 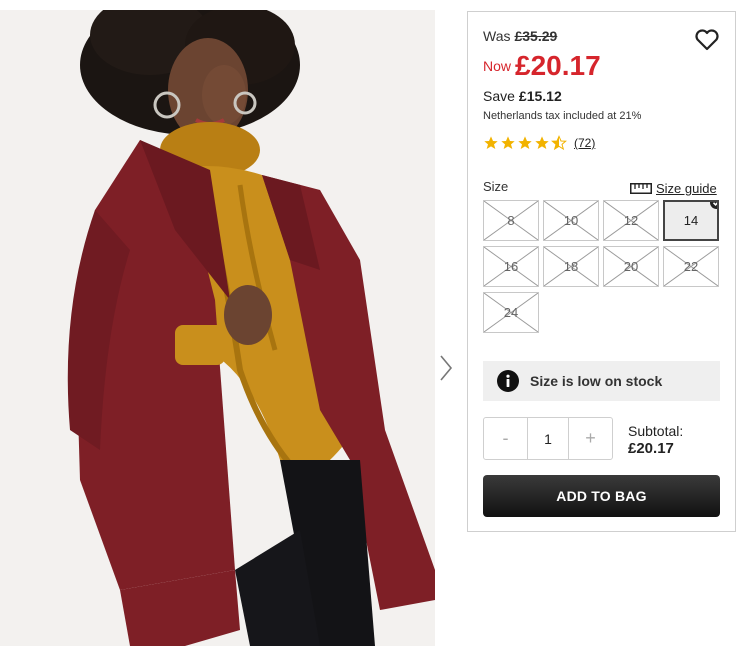 I want to click on low-stock-message: Size is low on stock, so click(x=596, y=381).